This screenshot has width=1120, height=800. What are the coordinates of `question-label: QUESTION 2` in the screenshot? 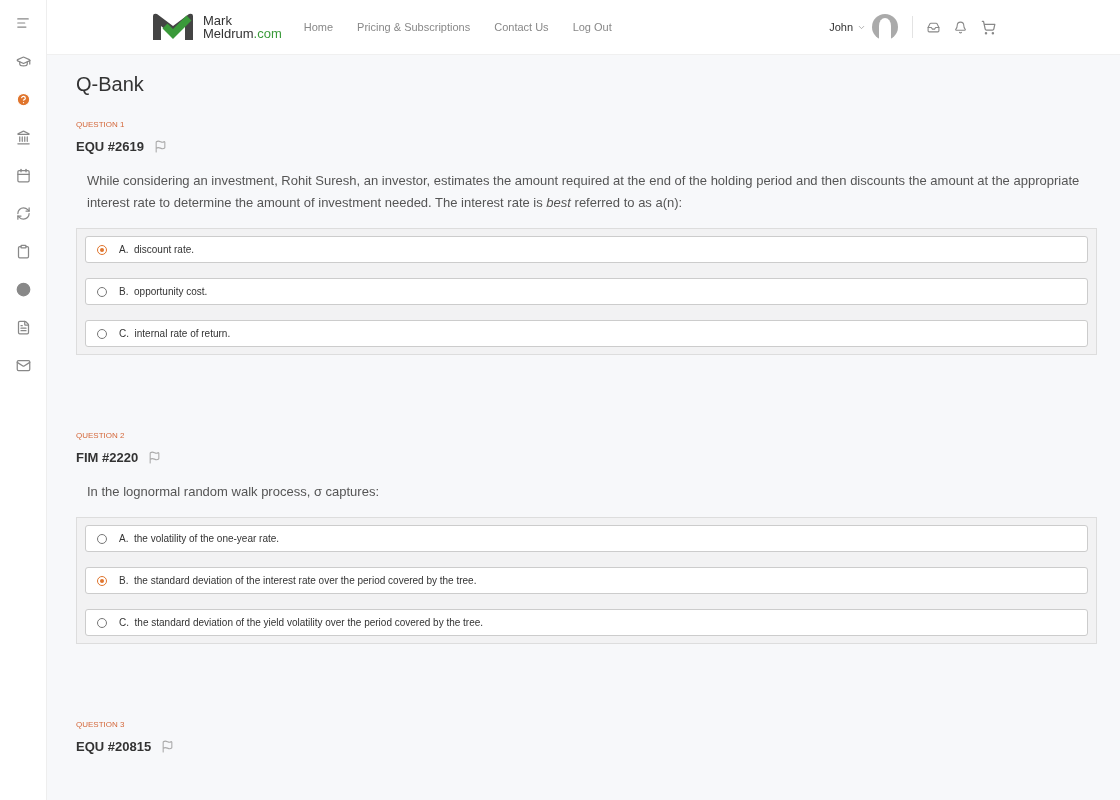 It's located at (101, 435).